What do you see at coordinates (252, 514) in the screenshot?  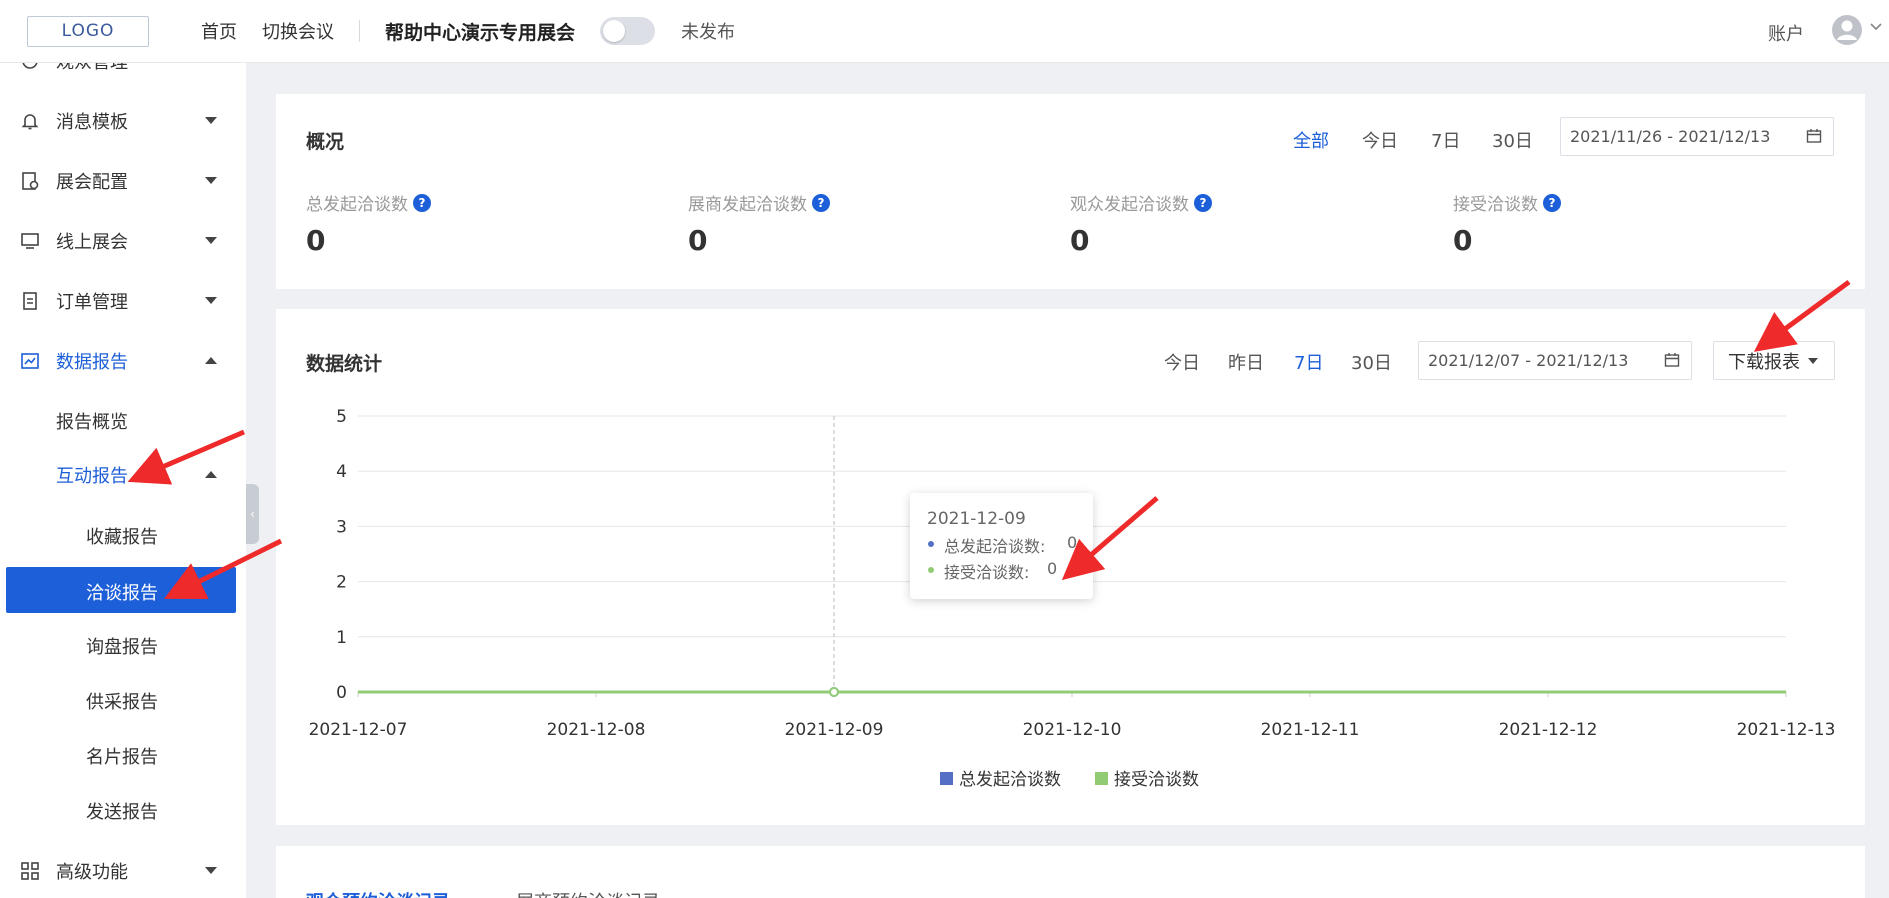 I see `sidebar-collapse-handle: ‹` at bounding box center [252, 514].